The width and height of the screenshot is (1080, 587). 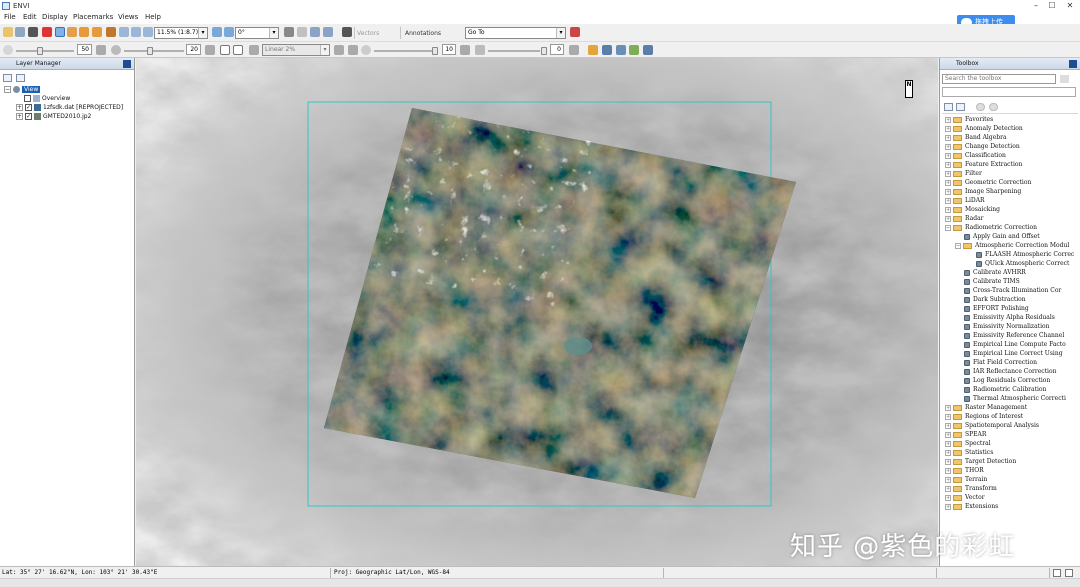 I want to click on toolbox-folder: + Radar, so click(x=964, y=218).